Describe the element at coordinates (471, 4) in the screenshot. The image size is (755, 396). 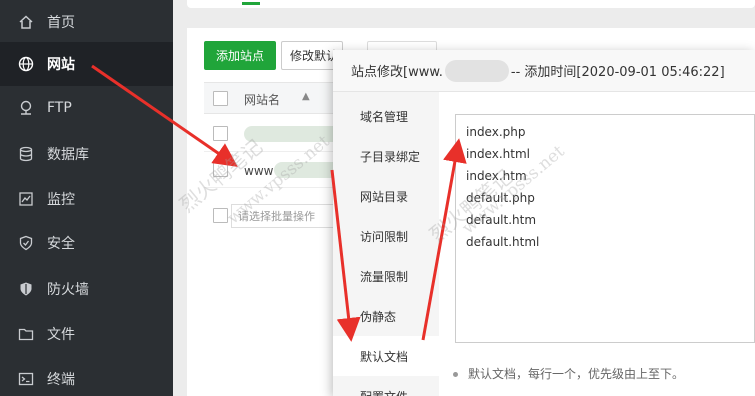
I see `top-card` at that location.